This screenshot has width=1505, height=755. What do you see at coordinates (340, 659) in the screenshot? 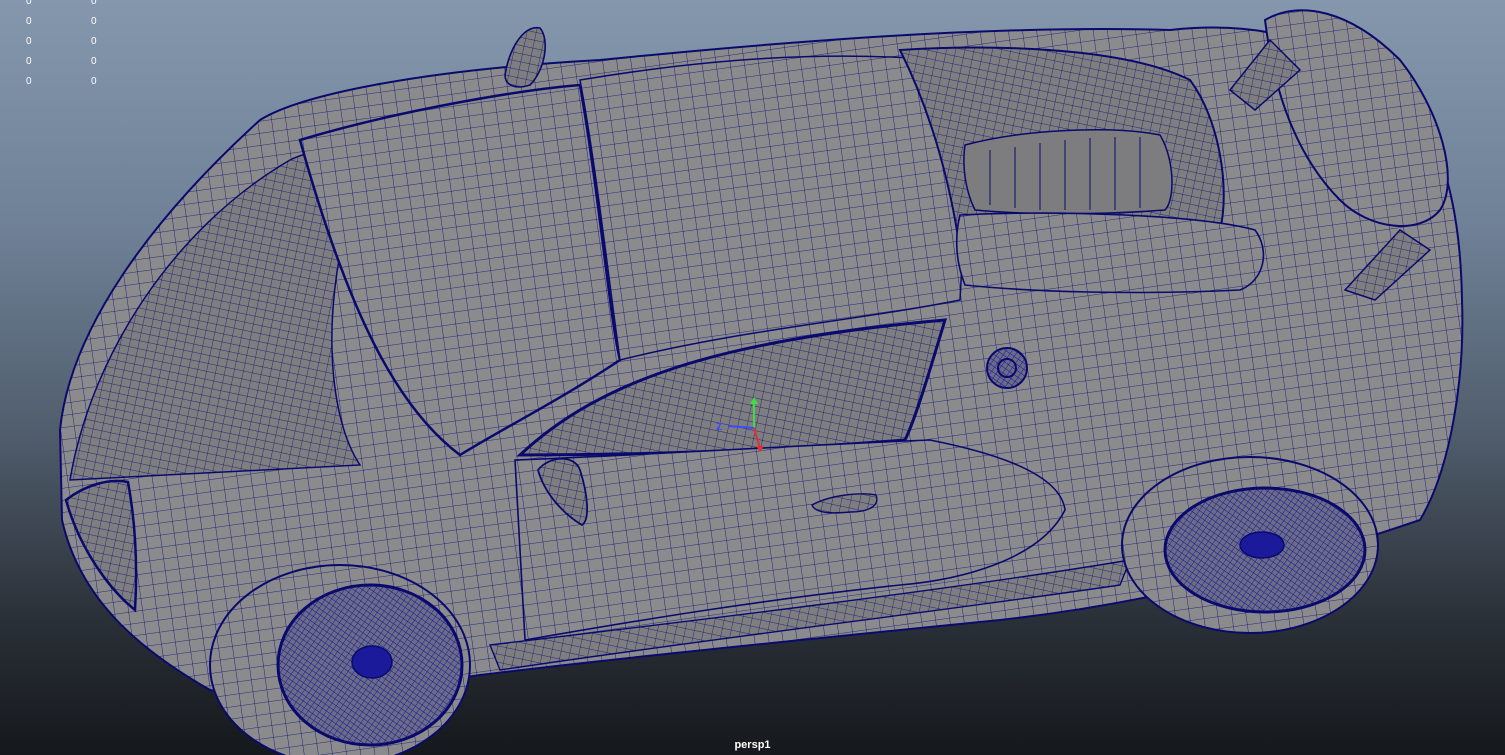
I see `front-wheel` at bounding box center [340, 659].